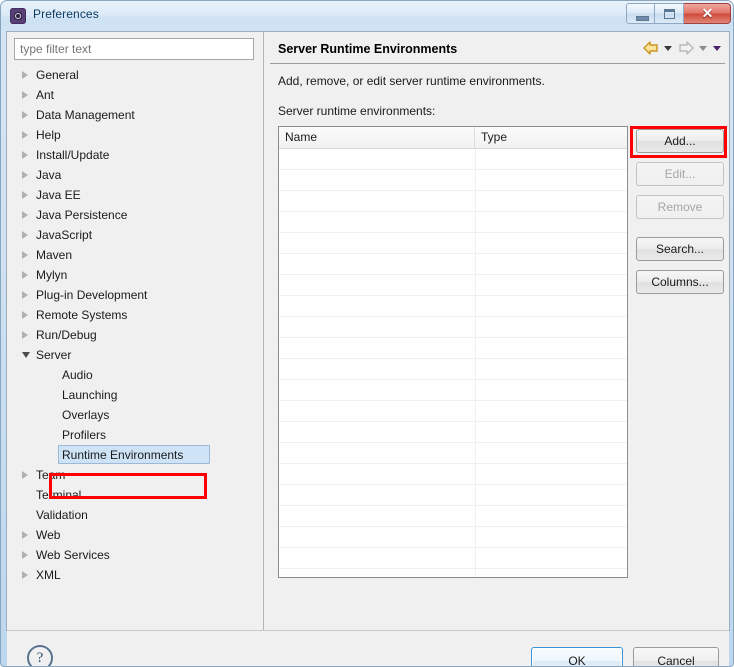  Describe the element at coordinates (368, 648) in the screenshot. I see `dialog-footer: ? OK Cancel` at that location.